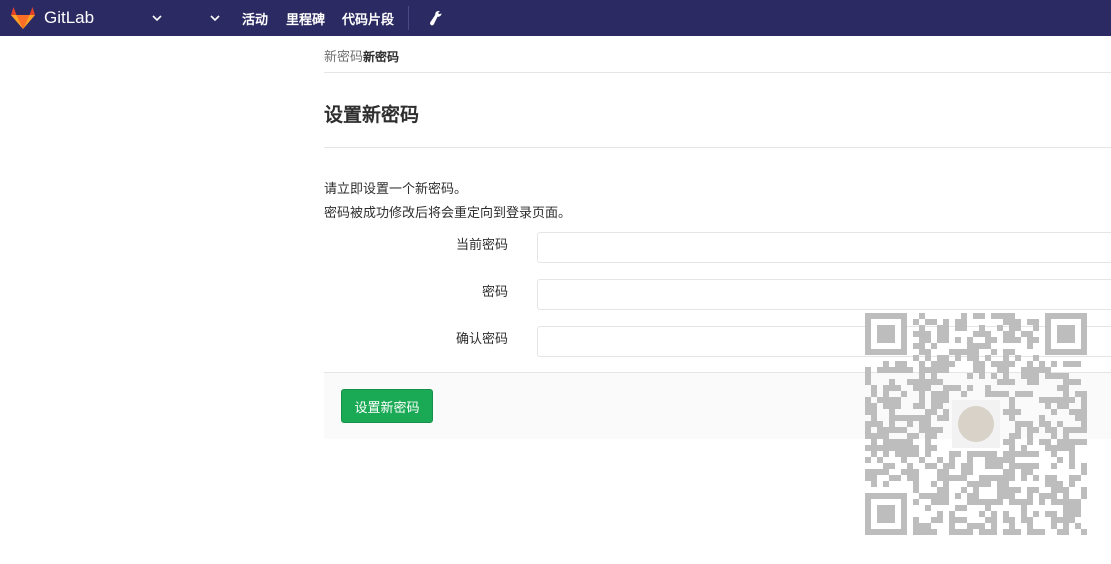 The width and height of the screenshot is (1111, 564). Describe the element at coordinates (343, 56) in the screenshot. I see `breadcrumb-link: 新密码` at that location.